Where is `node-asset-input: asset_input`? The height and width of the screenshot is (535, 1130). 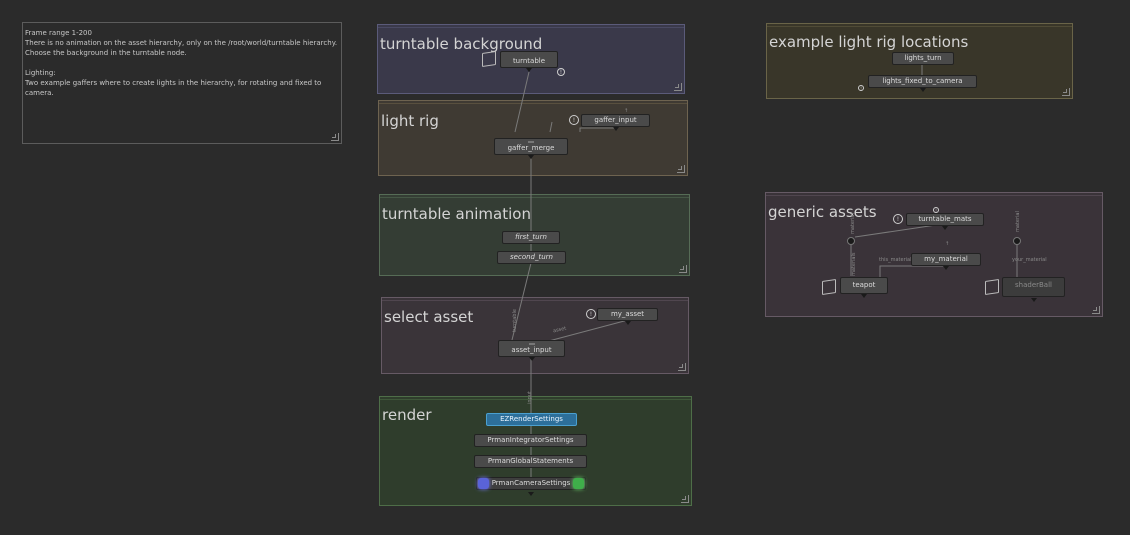 node-asset-input: asset_input is located at coordinates (531, 350).